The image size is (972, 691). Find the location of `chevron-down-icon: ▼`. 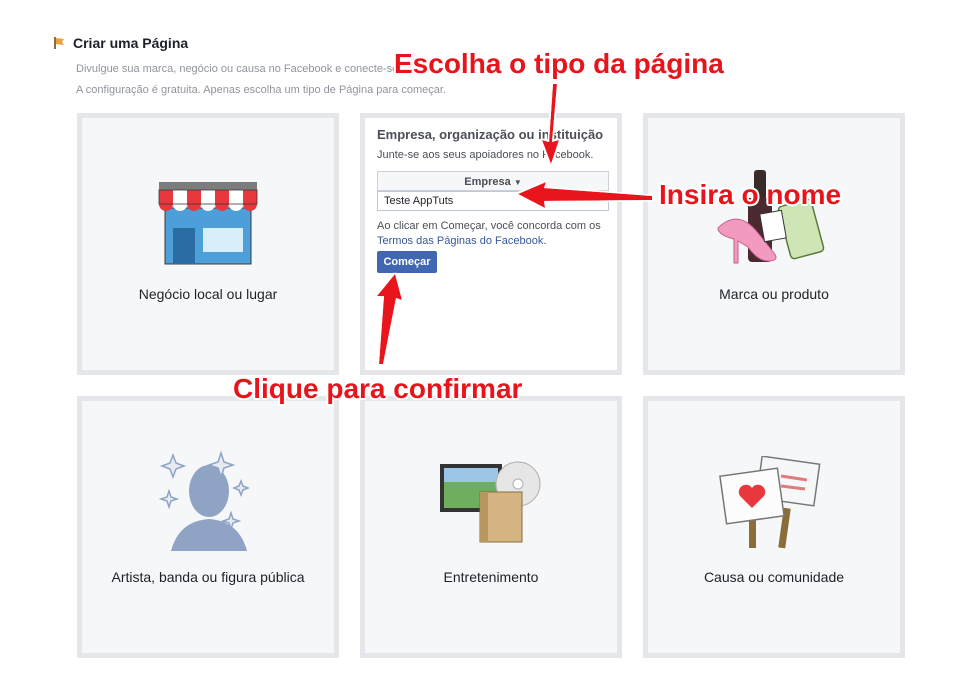

chevron-down-icon: ▼ is located at coordinates (517, 182).